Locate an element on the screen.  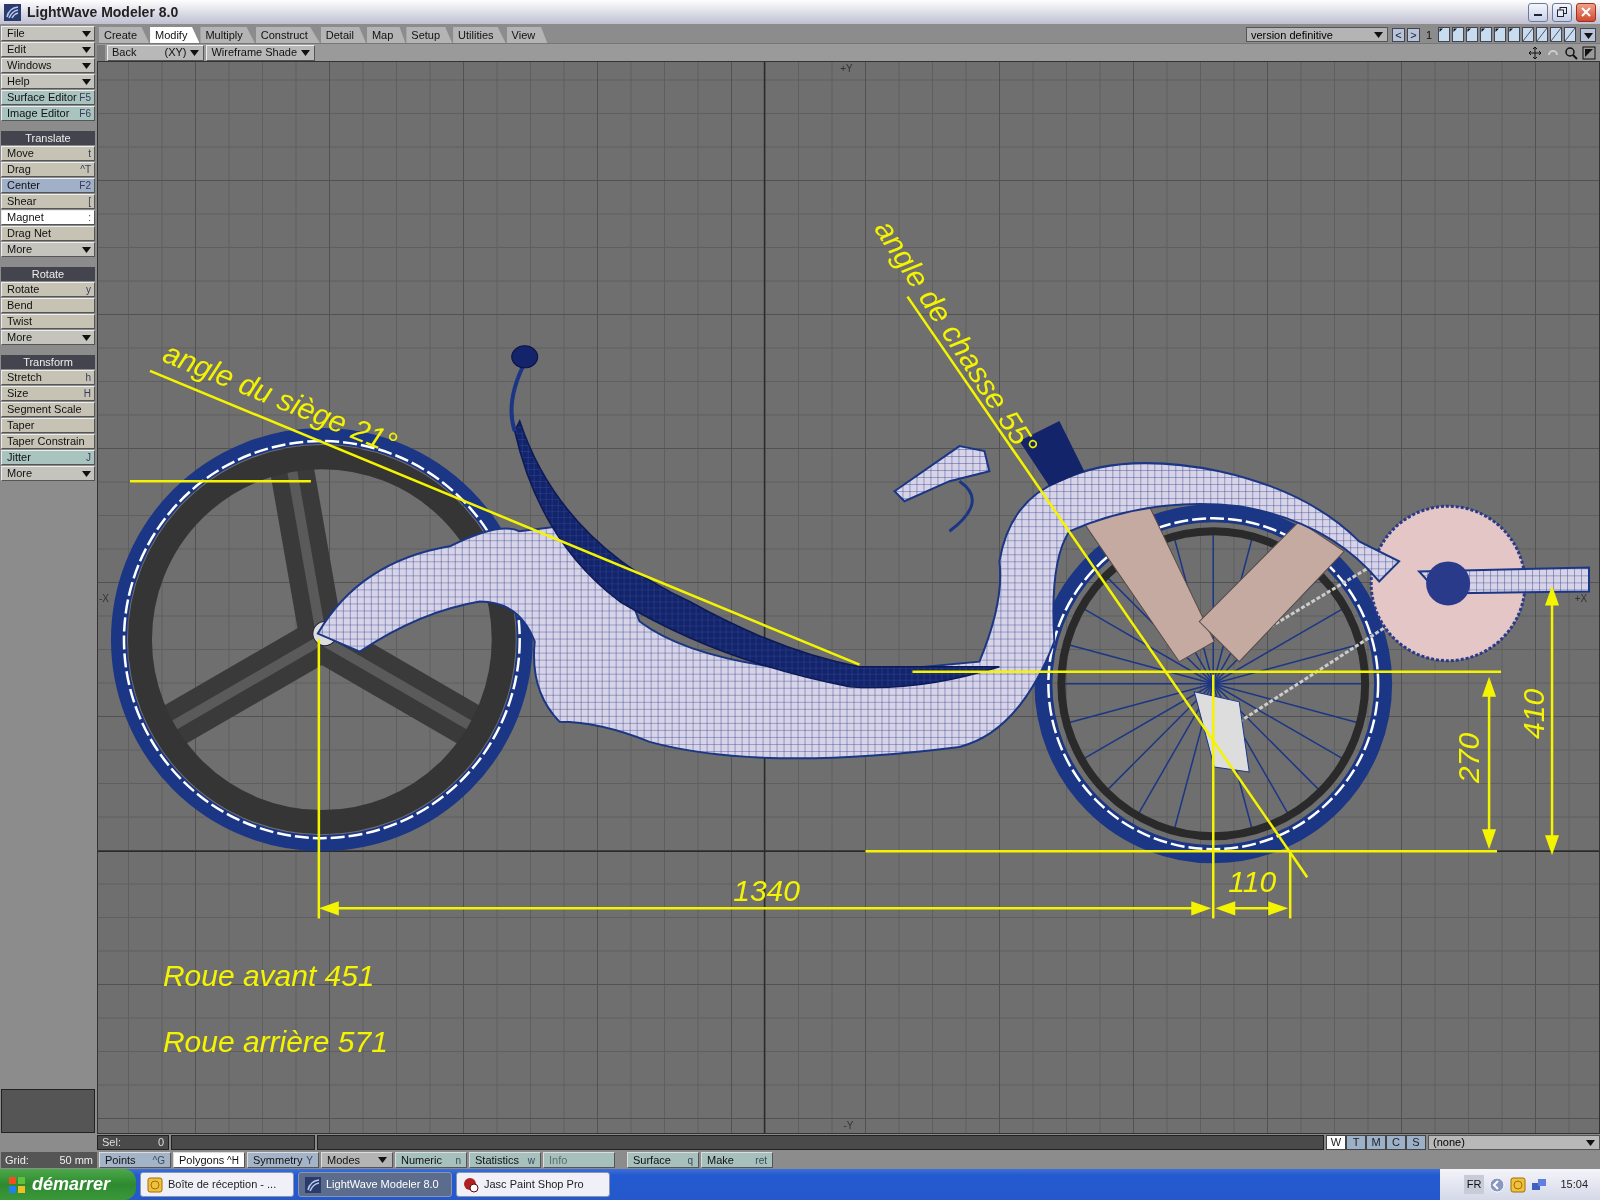
close-icon is located at coordinates (1586, 12).